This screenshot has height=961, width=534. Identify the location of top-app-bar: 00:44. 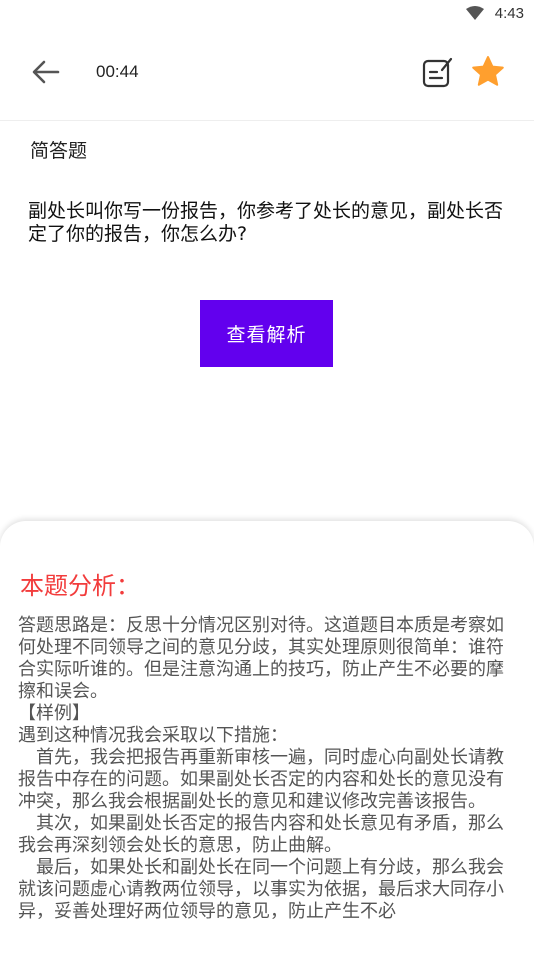
(267, 75).